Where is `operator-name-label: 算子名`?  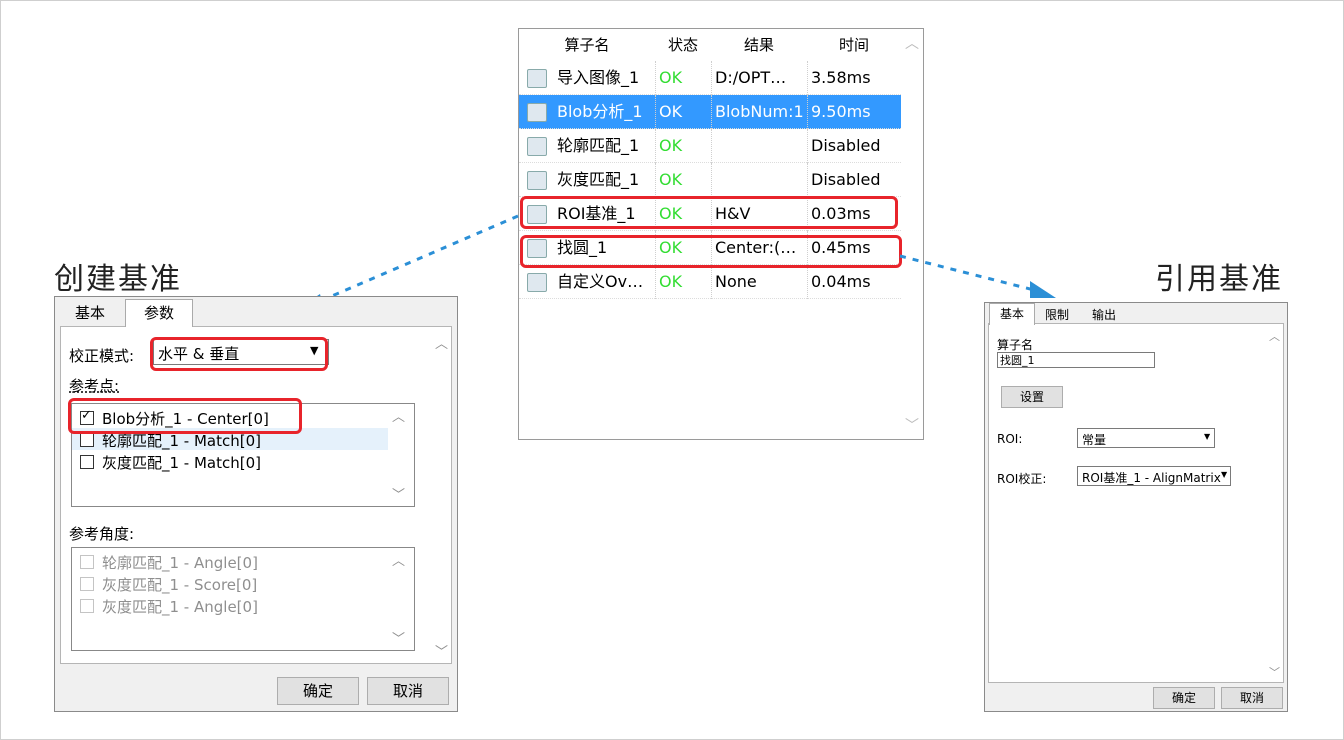 operator-name-label: 算子名 is located at coordinates (1015, 345).